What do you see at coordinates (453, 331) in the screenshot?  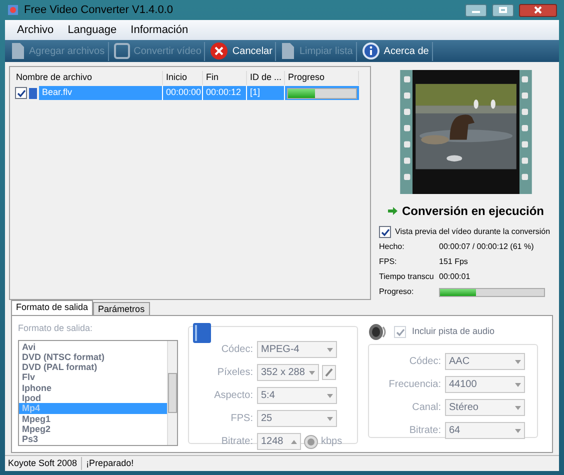 I see `checkbox-label: Incluir pista de audio` at bounding box center [453, 331].